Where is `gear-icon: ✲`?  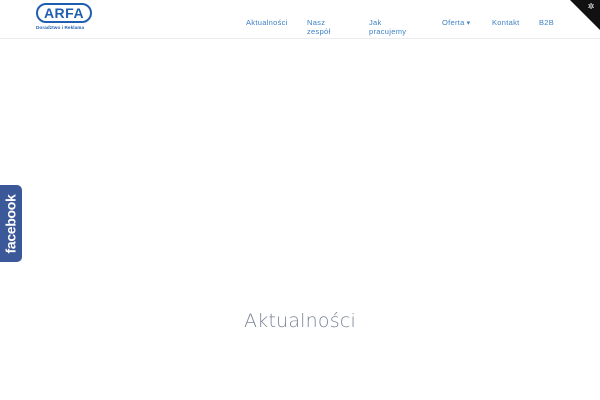 gear-icon: ✲ is located at coordinates (591, 7).